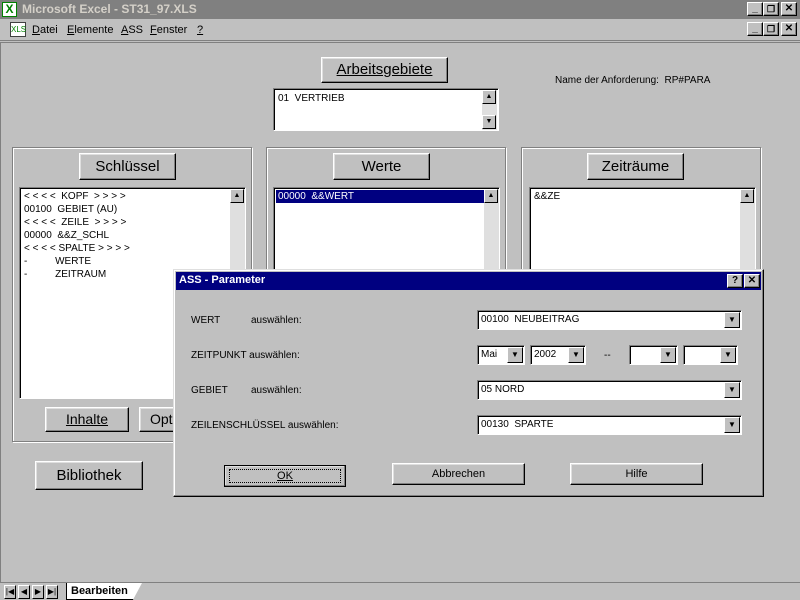  Describe the element at coordinates (609, 320) in the screenshot. I see `wert-select: 00100 NEUBEITRAG ▼` at that location.